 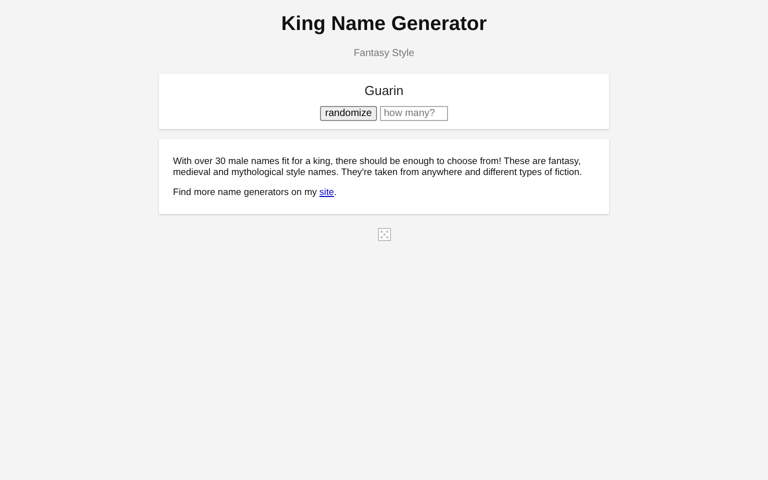 I want to click on site-link: site, so click(x=326, y=191).